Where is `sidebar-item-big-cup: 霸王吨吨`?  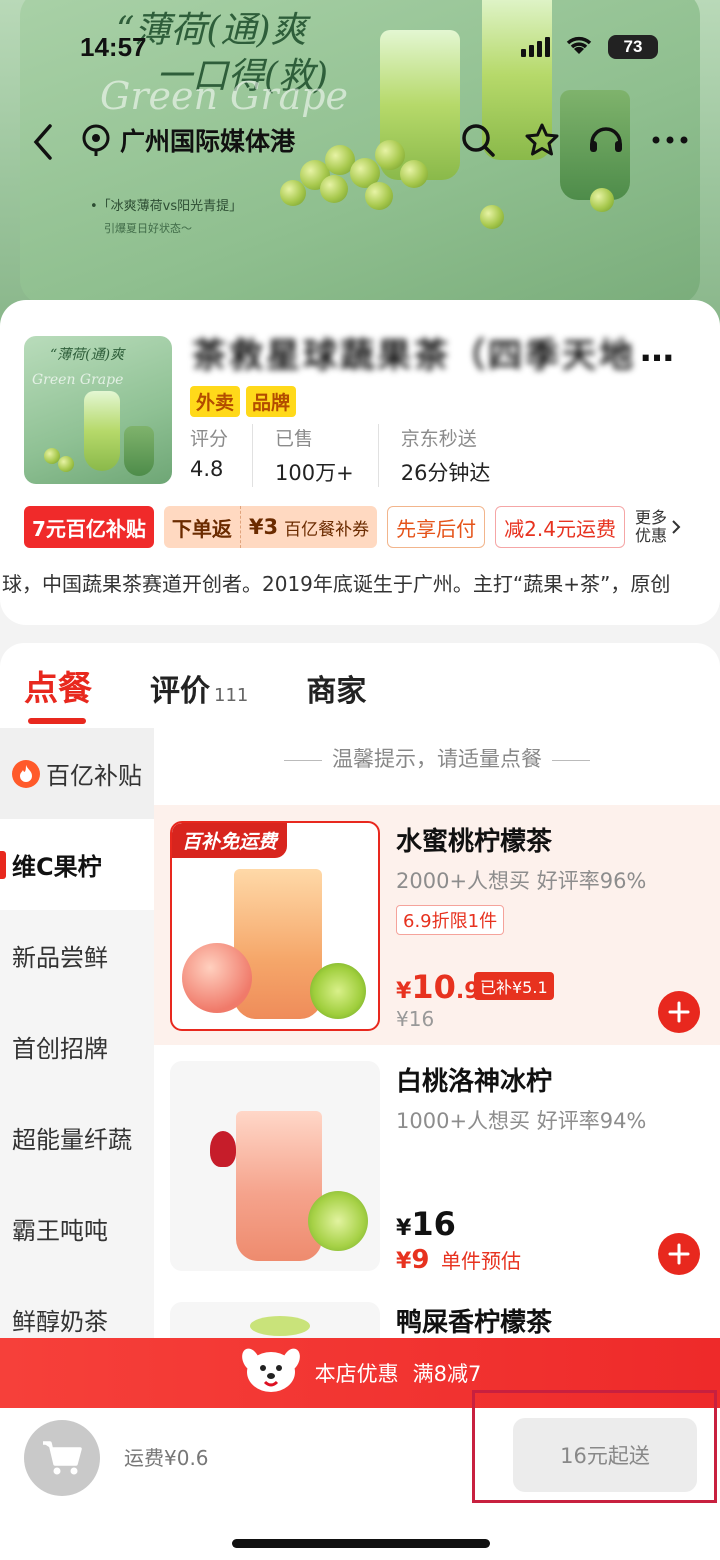
sidebar-item-big-cup: 霸王吨吨 is located at coordinates (77, 1228).